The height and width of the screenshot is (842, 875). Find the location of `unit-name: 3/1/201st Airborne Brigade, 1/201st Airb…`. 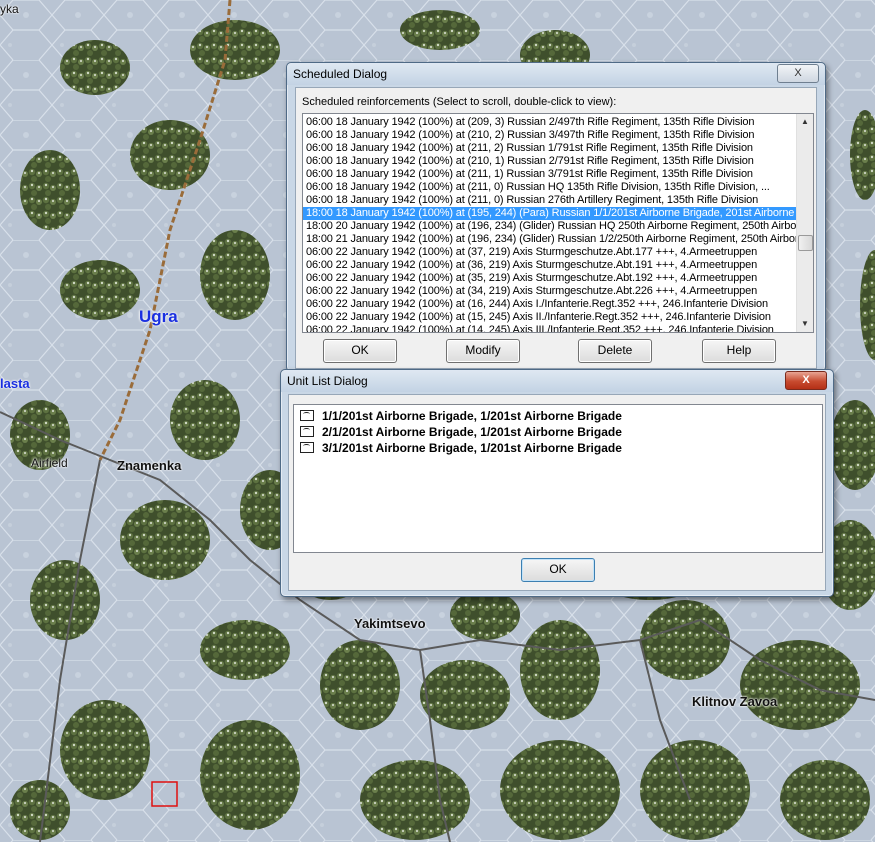

unit-name: 3/1/201st Airborne Brigade, 1/201st Airb… is located at coordinates (472, 448).